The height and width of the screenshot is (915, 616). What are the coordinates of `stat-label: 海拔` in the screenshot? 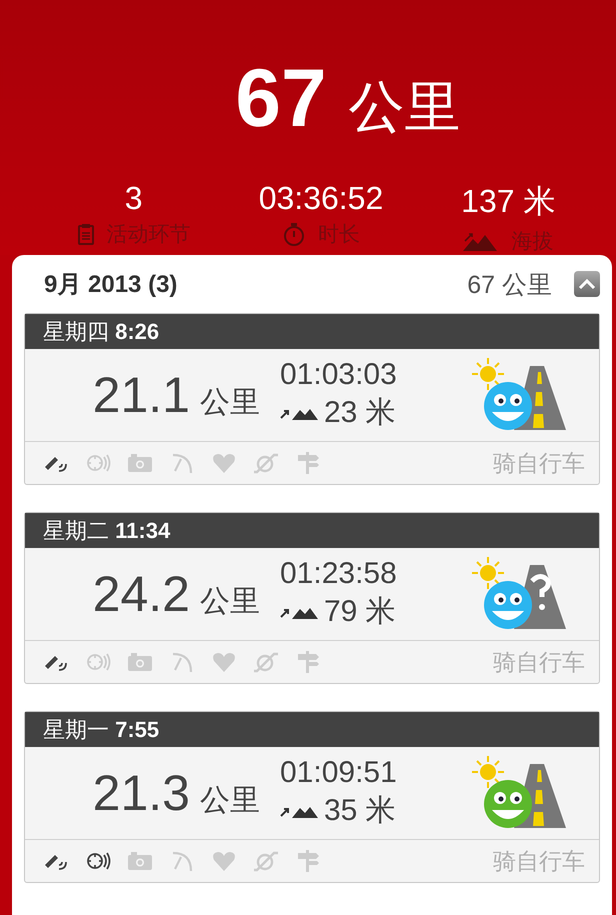 It's located at (532, 242).